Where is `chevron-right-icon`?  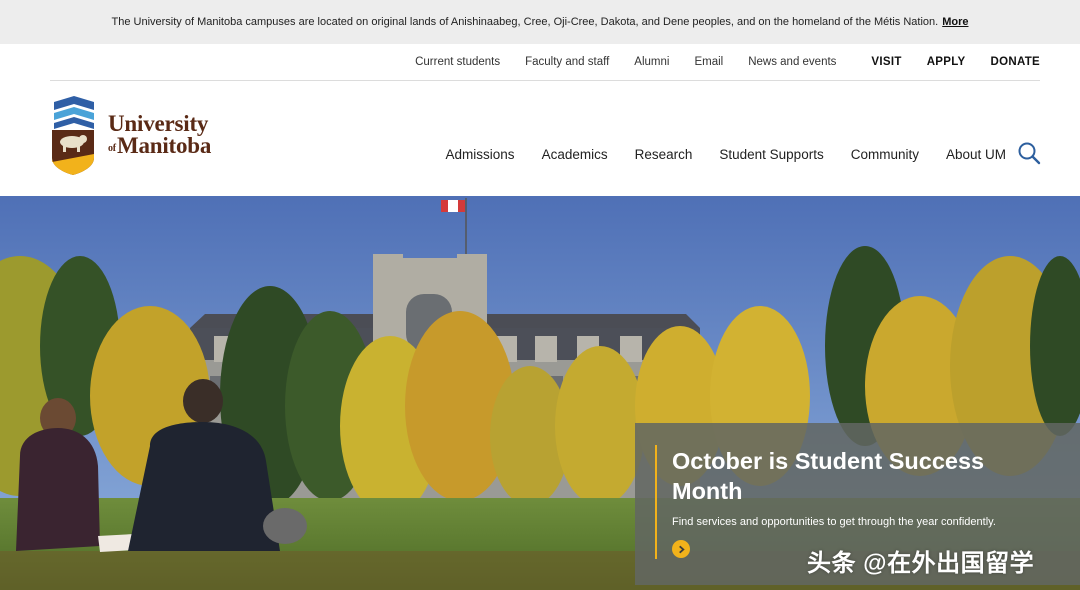 chevron-right-icon is located at coordinates (681, 549).